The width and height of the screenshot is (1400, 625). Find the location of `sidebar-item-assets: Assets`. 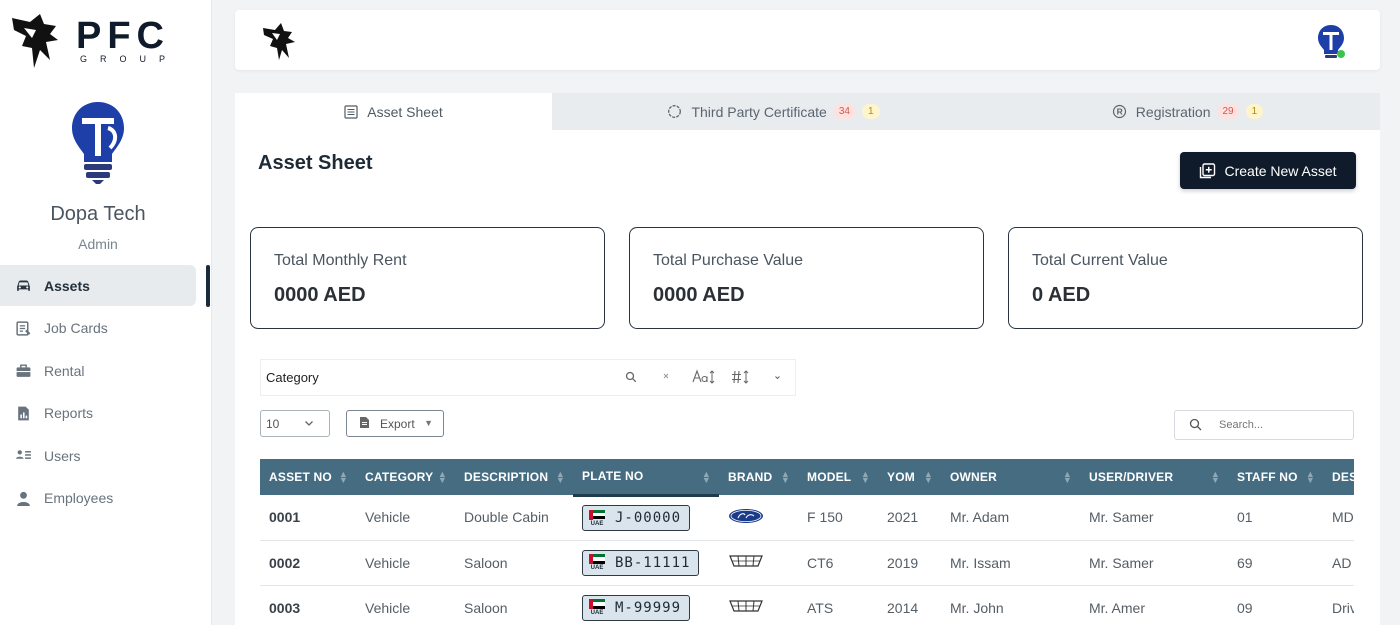

sidebar-item-assets: Assets is located at coordinates (98, 285).